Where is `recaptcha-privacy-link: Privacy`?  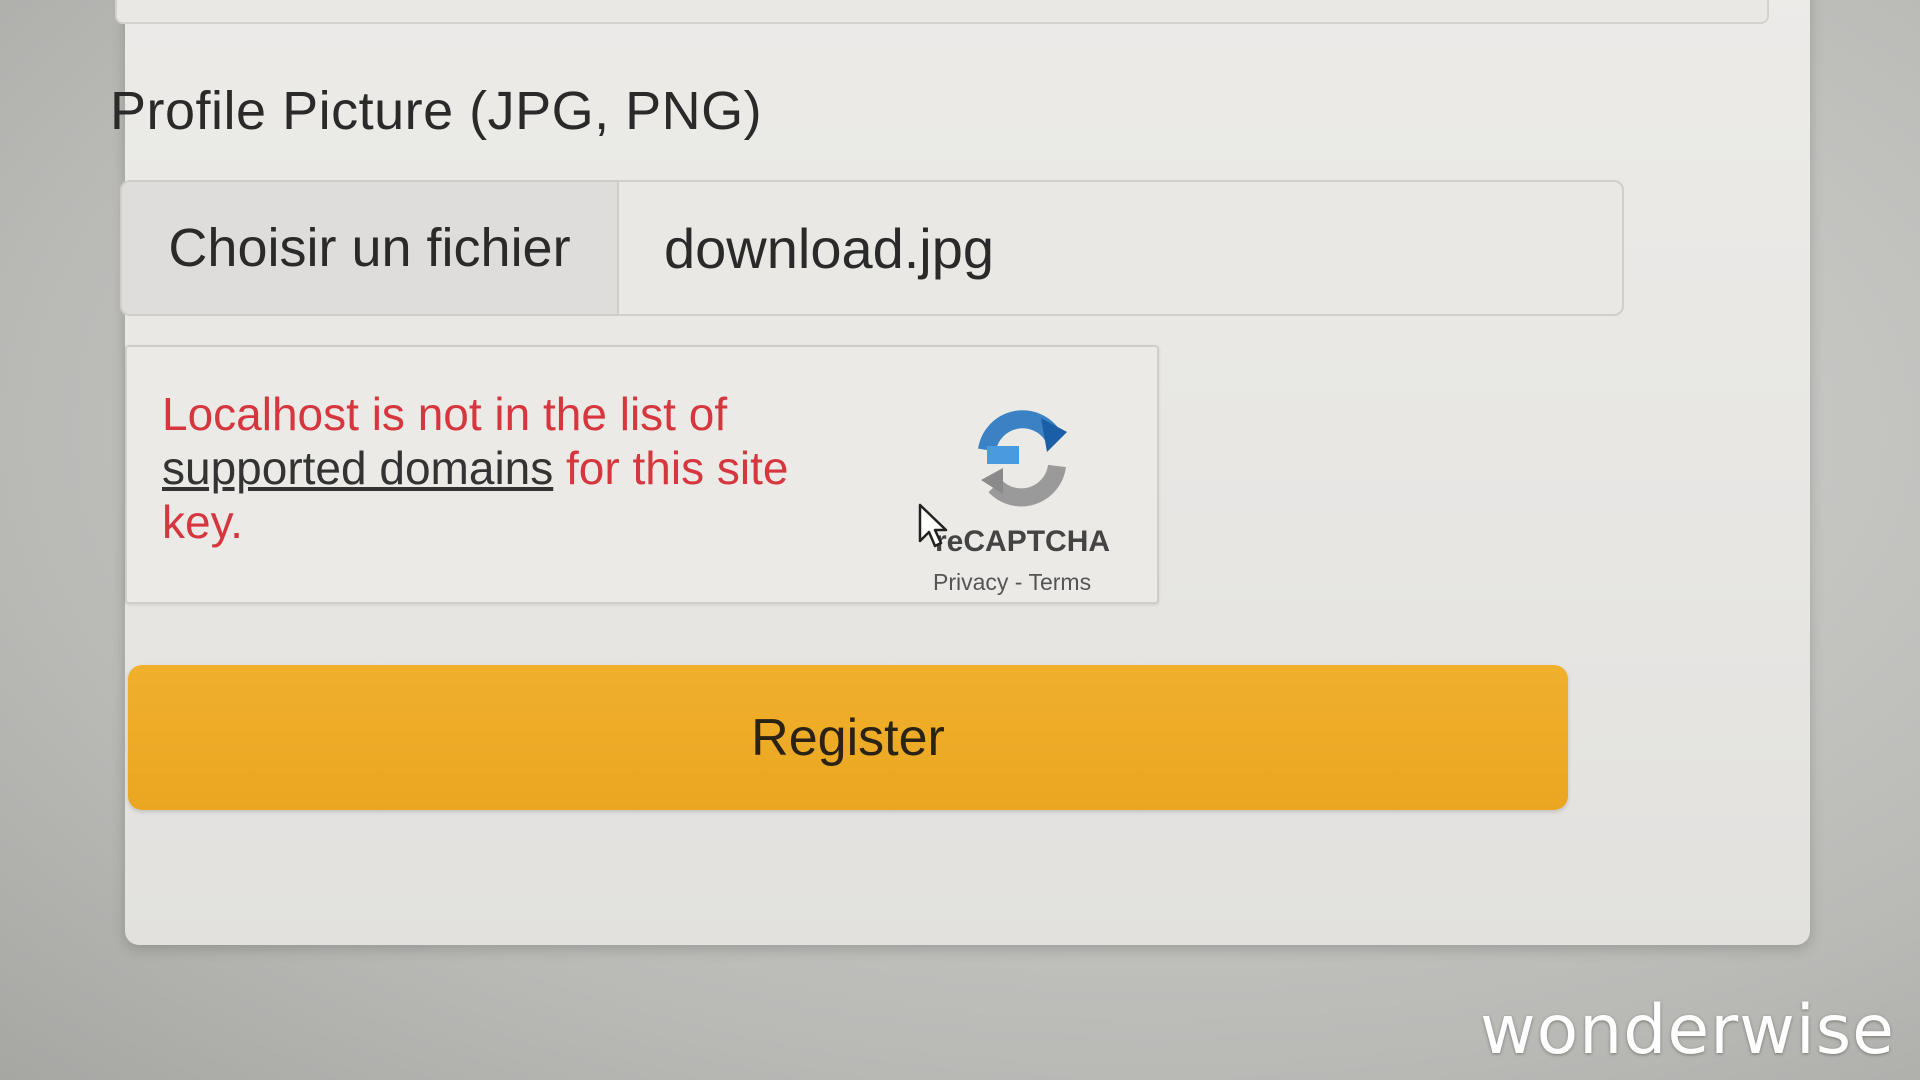 recaptcha-privacy-link: Privacy is located at coordinates (970, 582).